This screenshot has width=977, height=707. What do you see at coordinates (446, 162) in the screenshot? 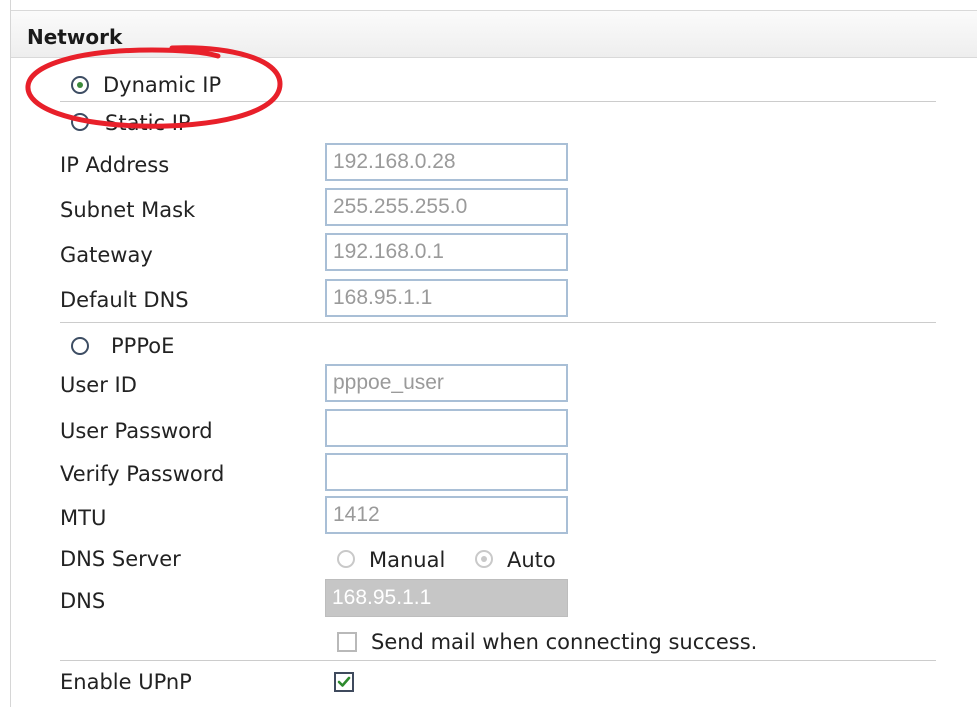
I see `ip-address-input` at bounding box center [446, 162].